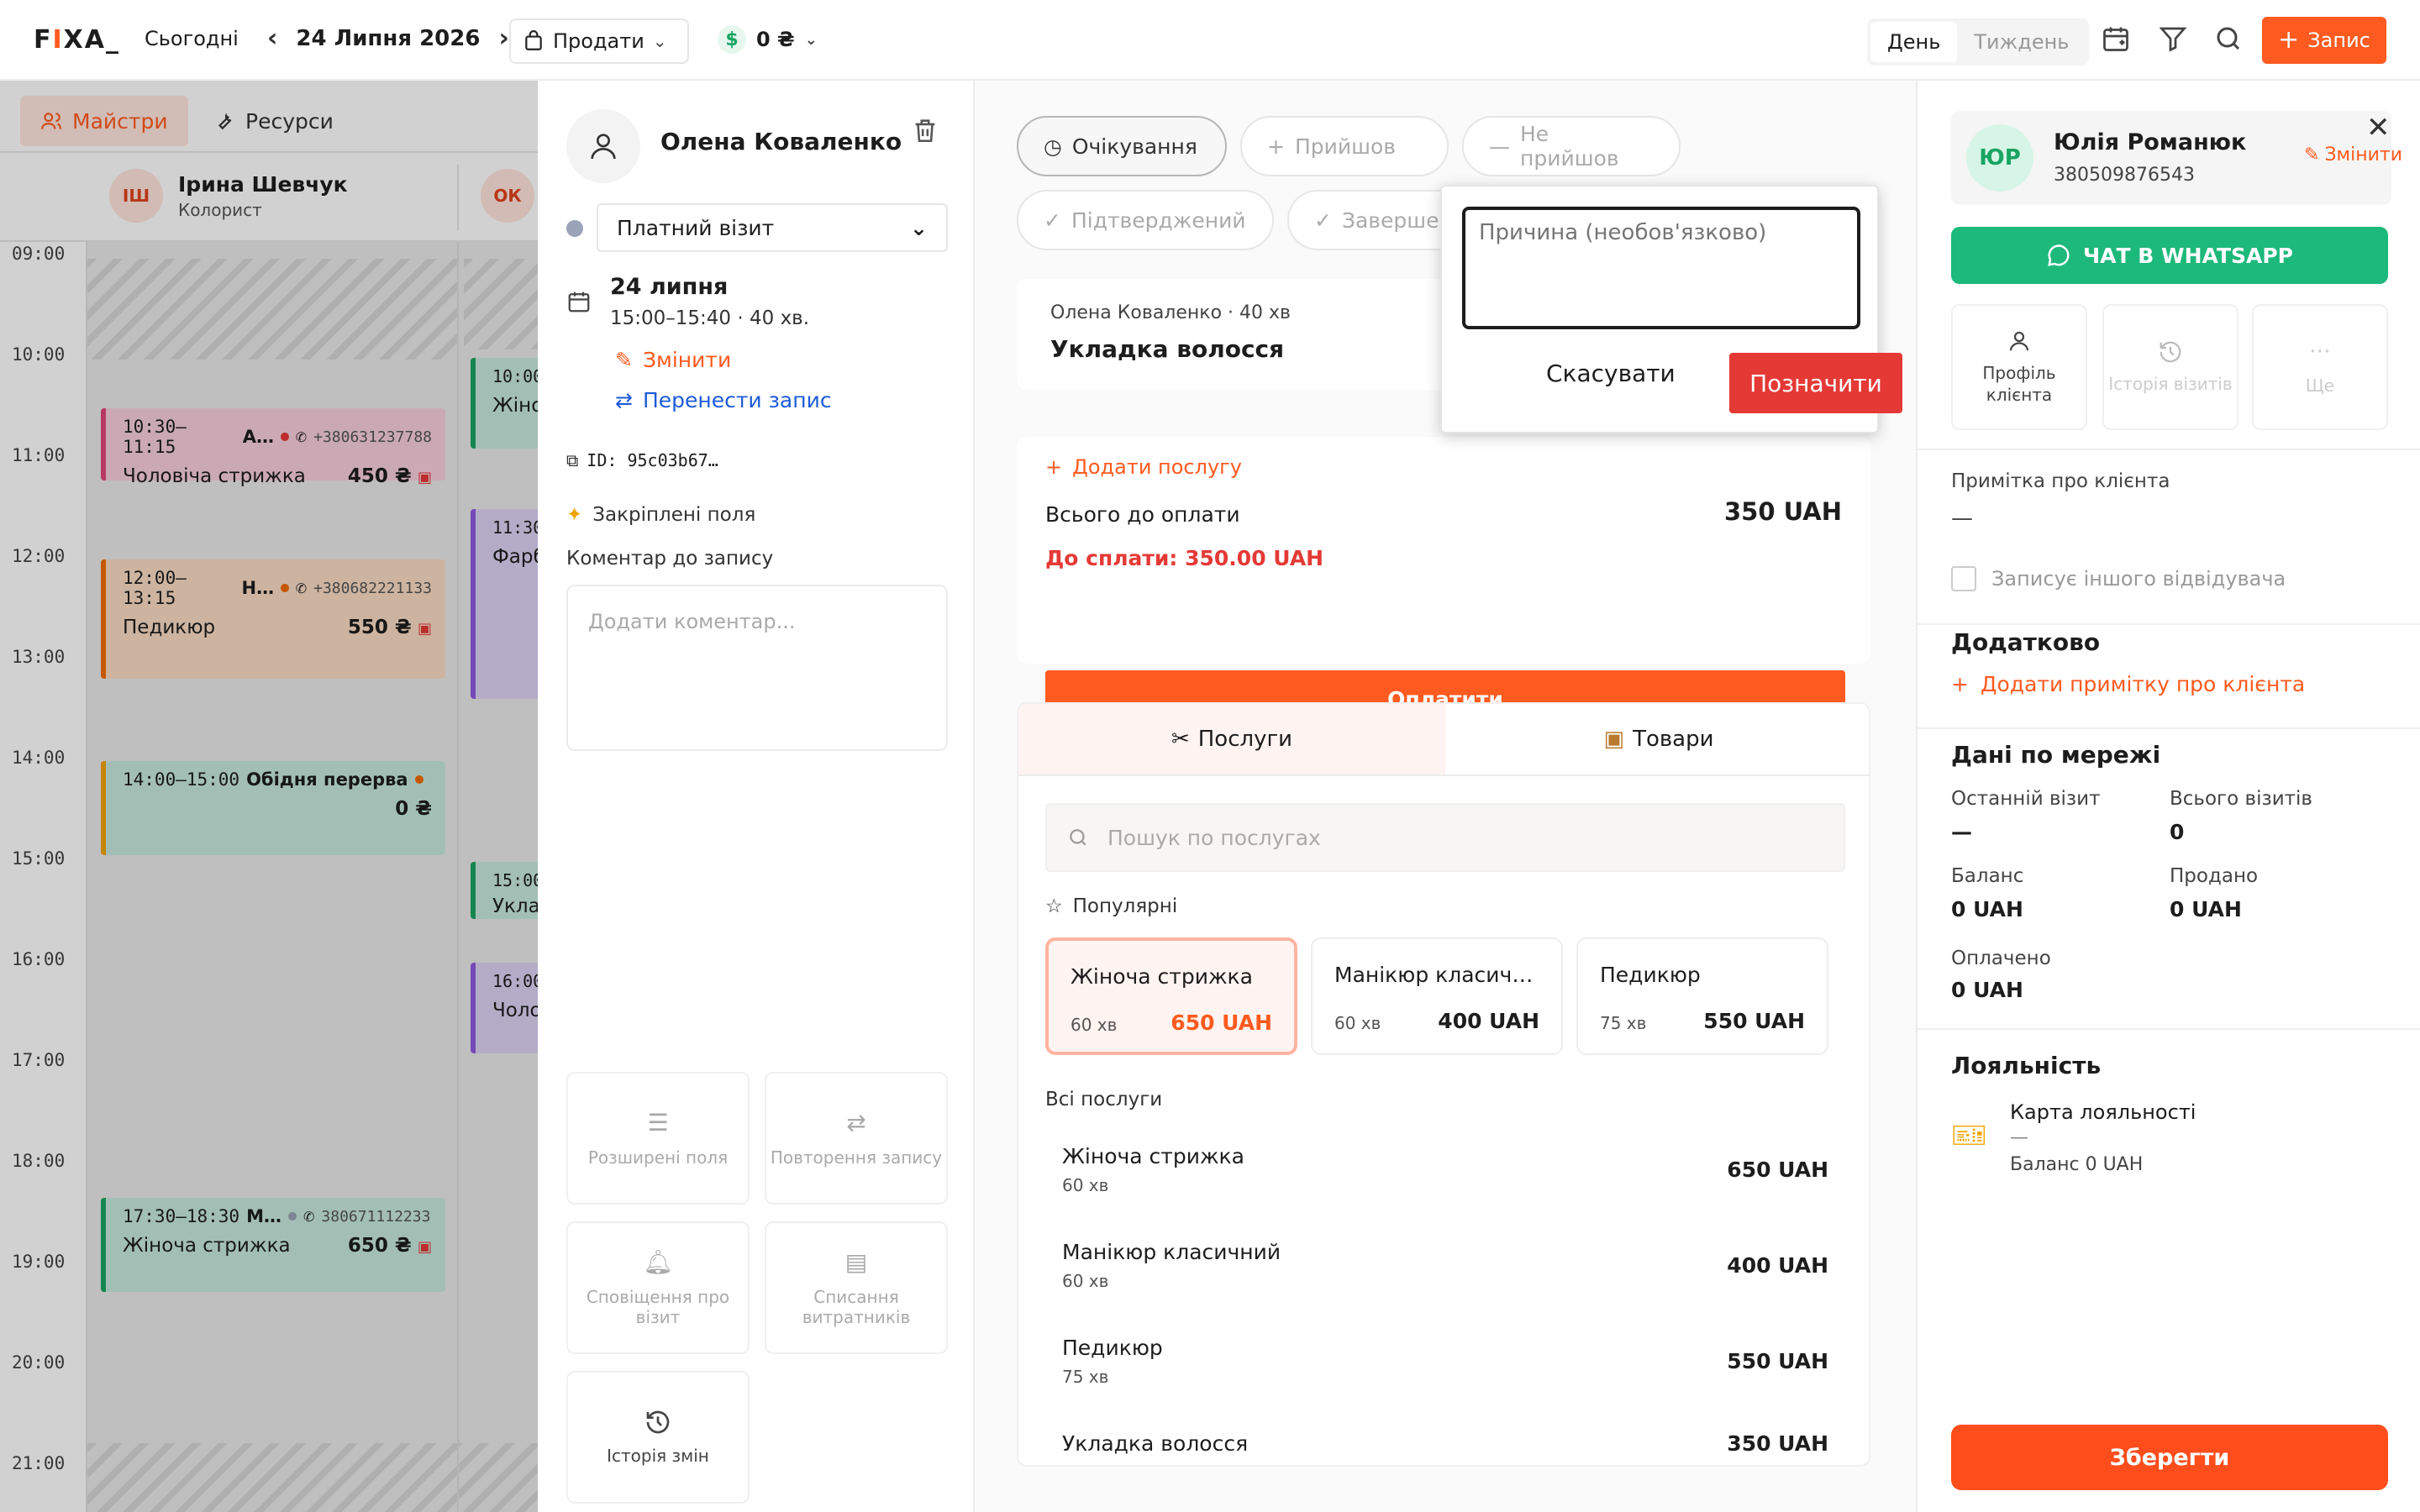  What do you see at coordinates (1657, 740) in the screenshot?
I see `tab-goods: ▣ Товари` at bounding box center [1657, 740].